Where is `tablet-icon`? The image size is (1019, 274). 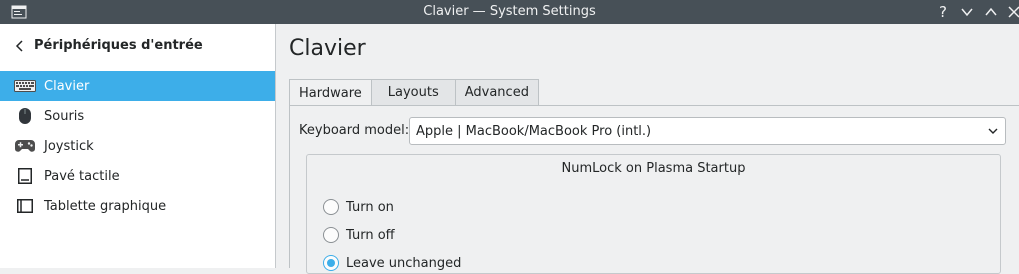 tablet-icon is located at coordinates (25, 206).